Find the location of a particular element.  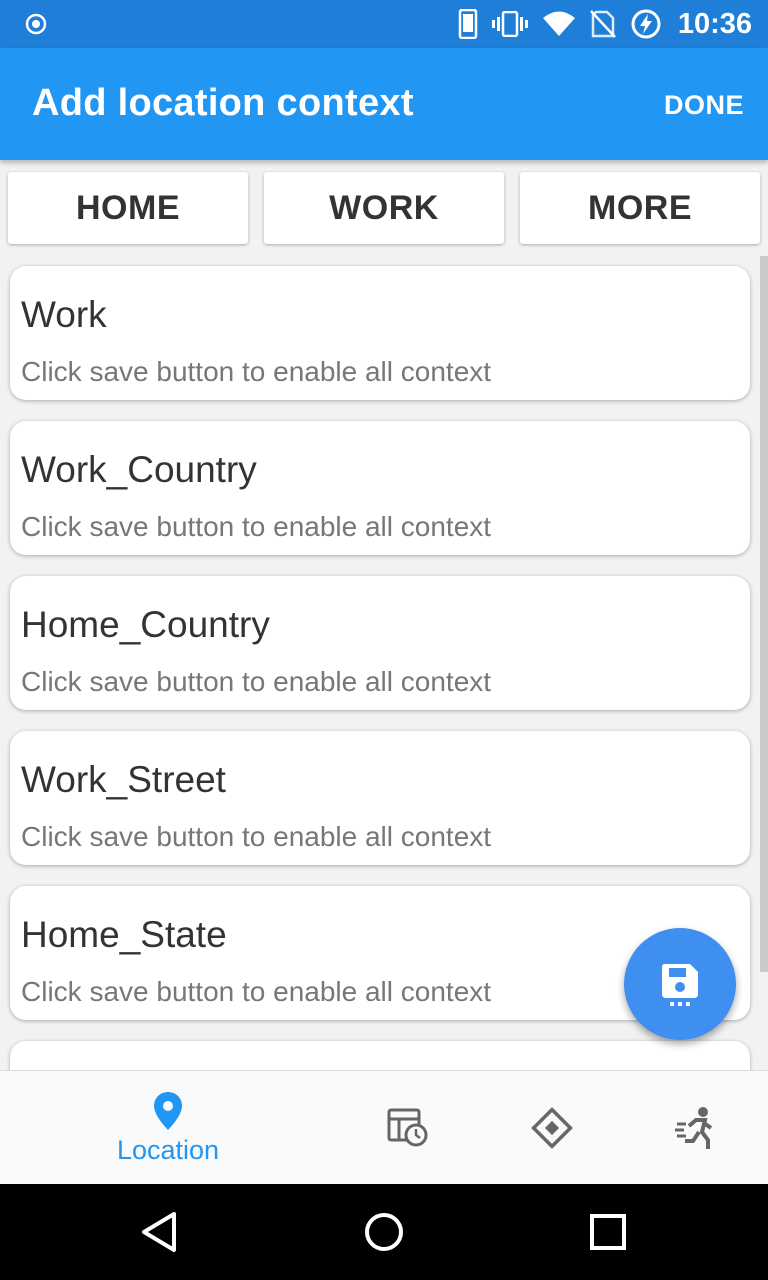

done-button: DONE is located at coordinates (704, 105).